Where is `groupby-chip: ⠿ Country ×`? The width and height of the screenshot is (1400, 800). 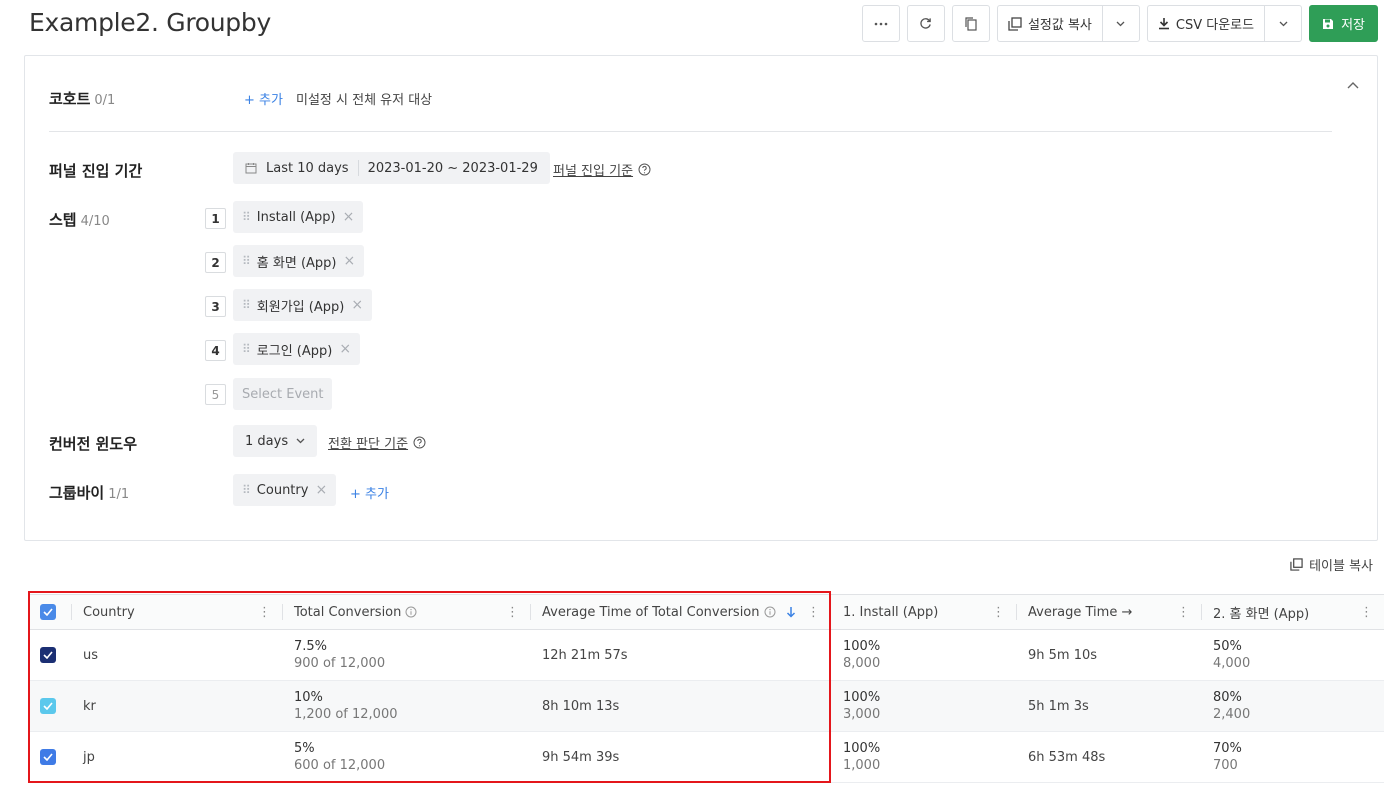 groupby-chip: ⠿ Country × is located at coordinates (285, 490).